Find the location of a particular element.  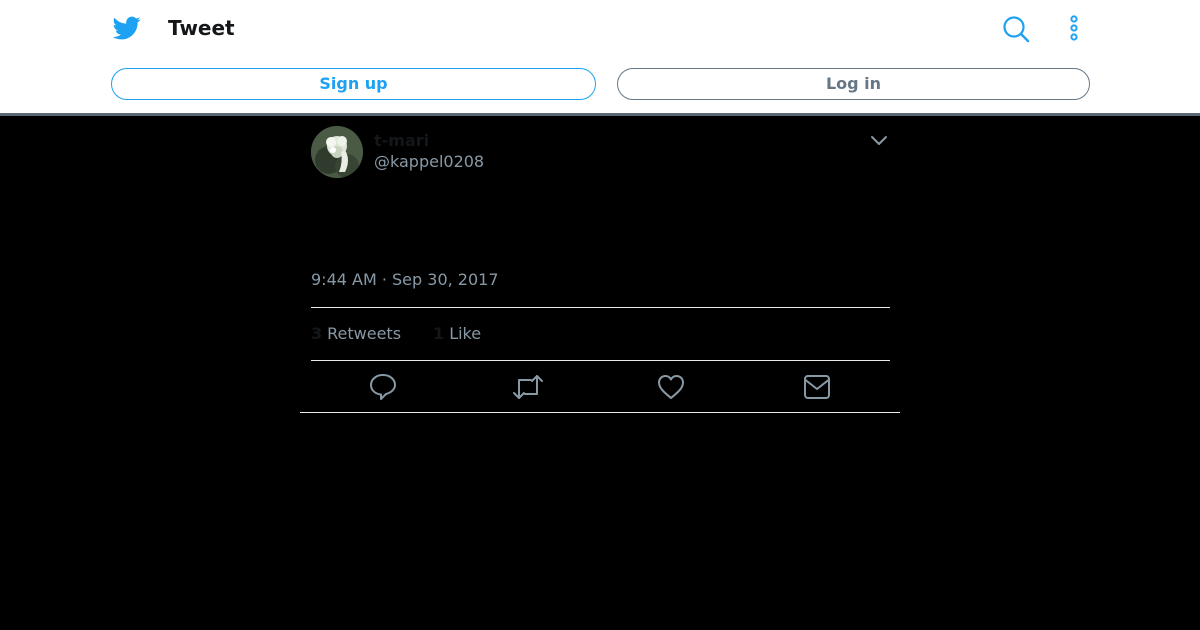

tweet-stats: 3 Retweets 1 Like is located at coordinates (396, 334).